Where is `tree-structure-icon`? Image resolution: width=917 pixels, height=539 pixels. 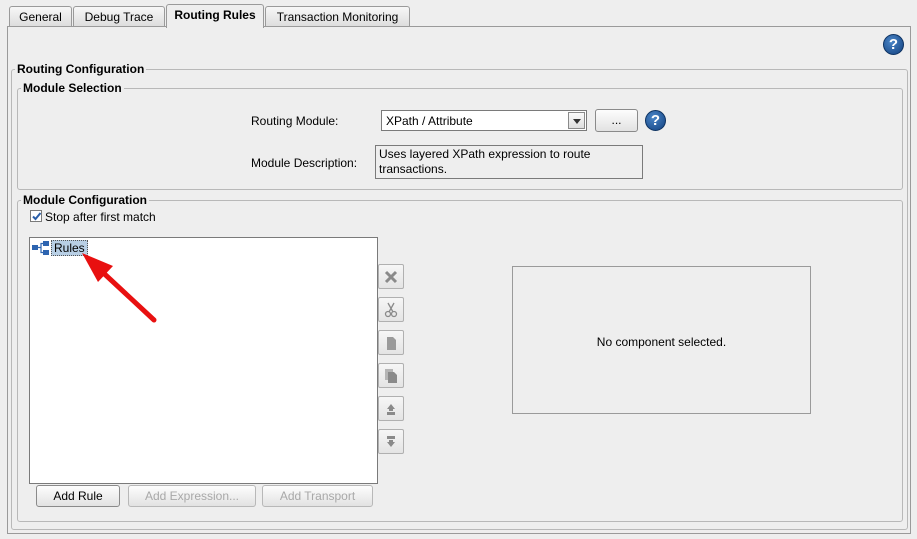
tree-structure-icon is located at coordinates (40, 248).